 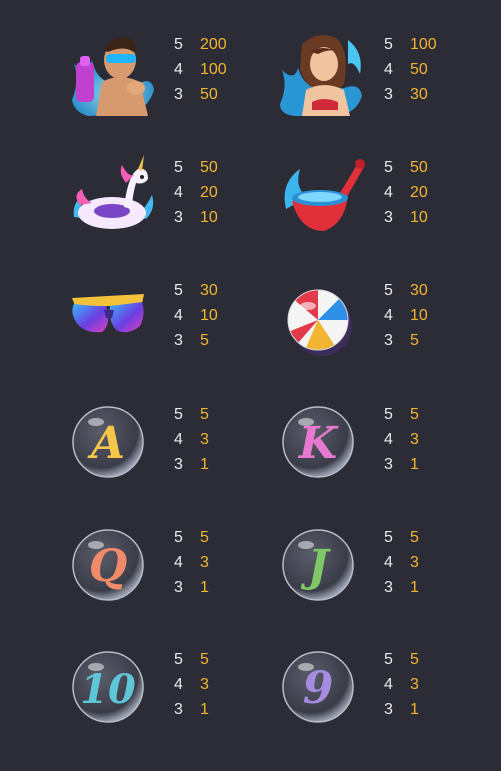 What do you see at coordinates (196, 340) in the screenshot?
I see `pay-row: 35` at bounding box center [196, 340].